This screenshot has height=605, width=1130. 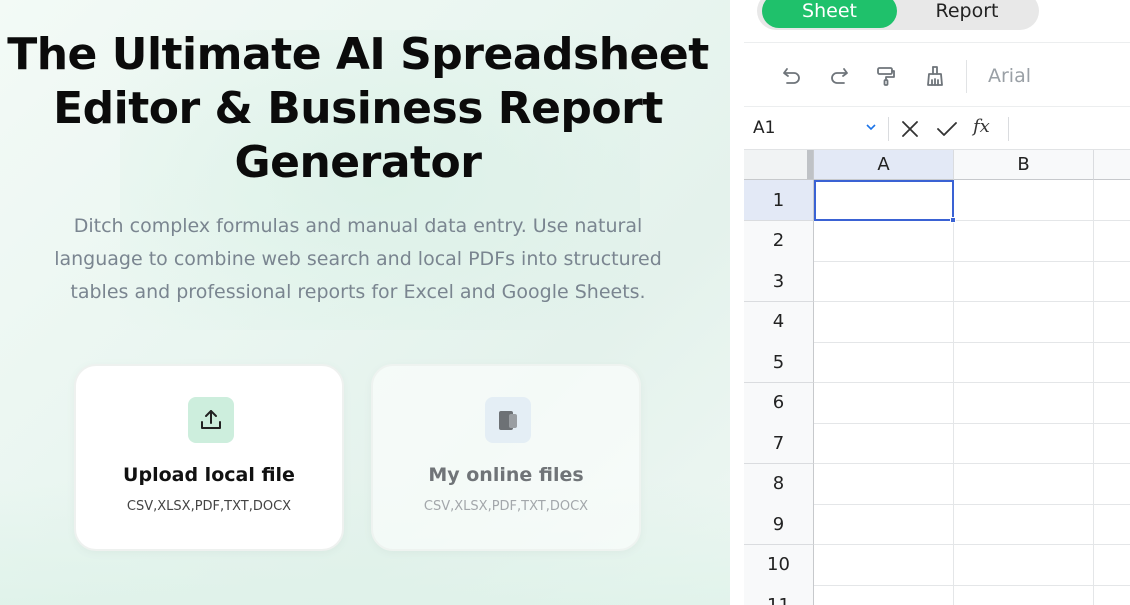 I want to click on cell-reference-box: A1, so click(x=808, y=130).